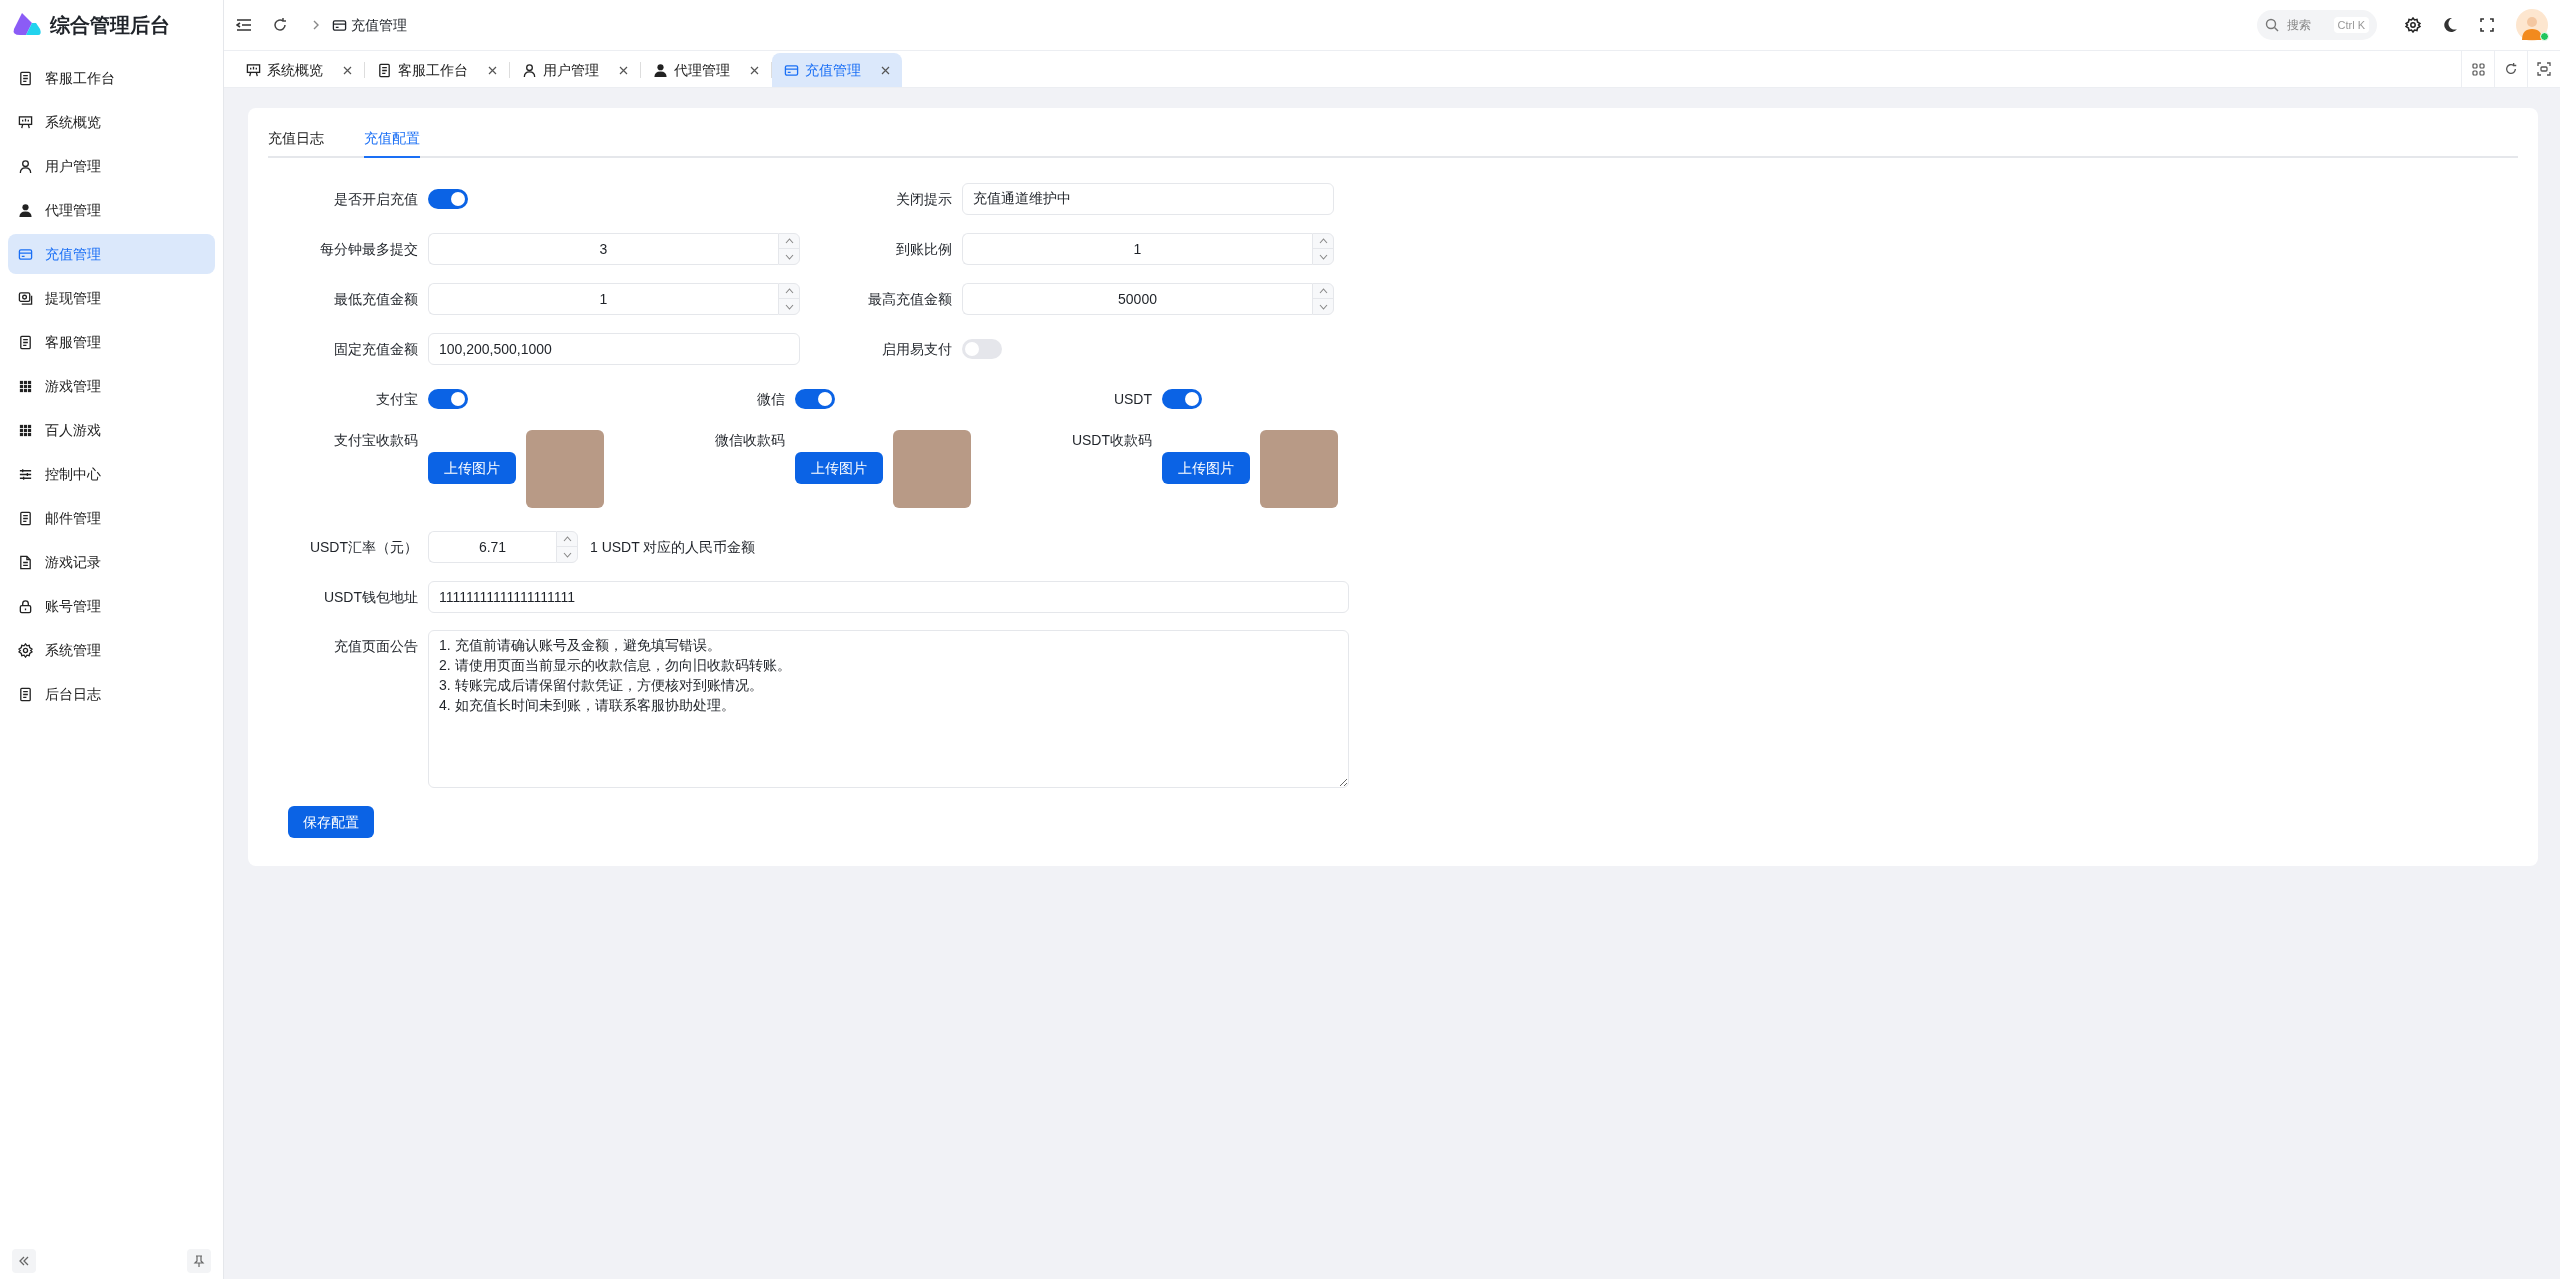 The height and width of the screenshot is (1279, 2560). What do you see at coordinates (575, 70) in the screenshot?
I see `page-tab: 用户管理` at bounding box center [575, 70].